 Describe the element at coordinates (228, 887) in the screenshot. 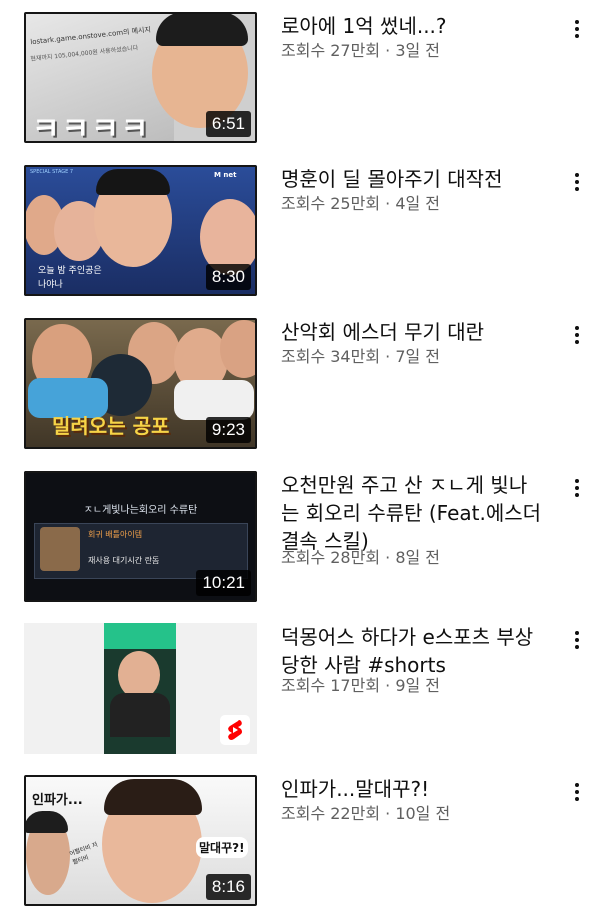

I see `video-duration: 8:16` at that location.